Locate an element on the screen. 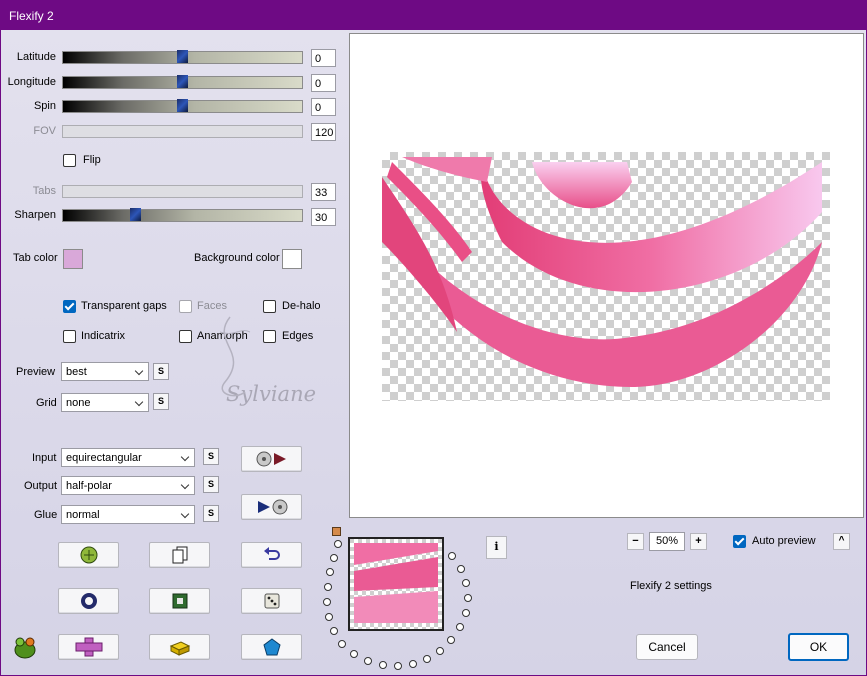 The width and height of the screenshot is (867, 676). edges-label: Edges is located at coordinates (298, 336).